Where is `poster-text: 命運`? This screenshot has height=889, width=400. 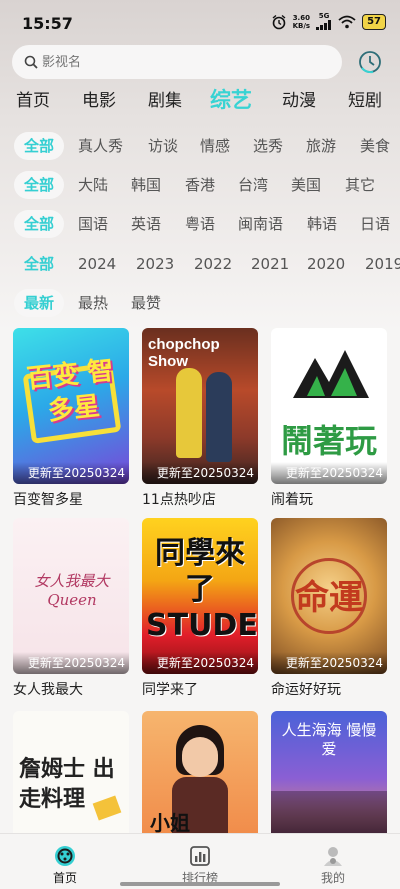
poster-text: 命運 is located at coordinates (329, 598).